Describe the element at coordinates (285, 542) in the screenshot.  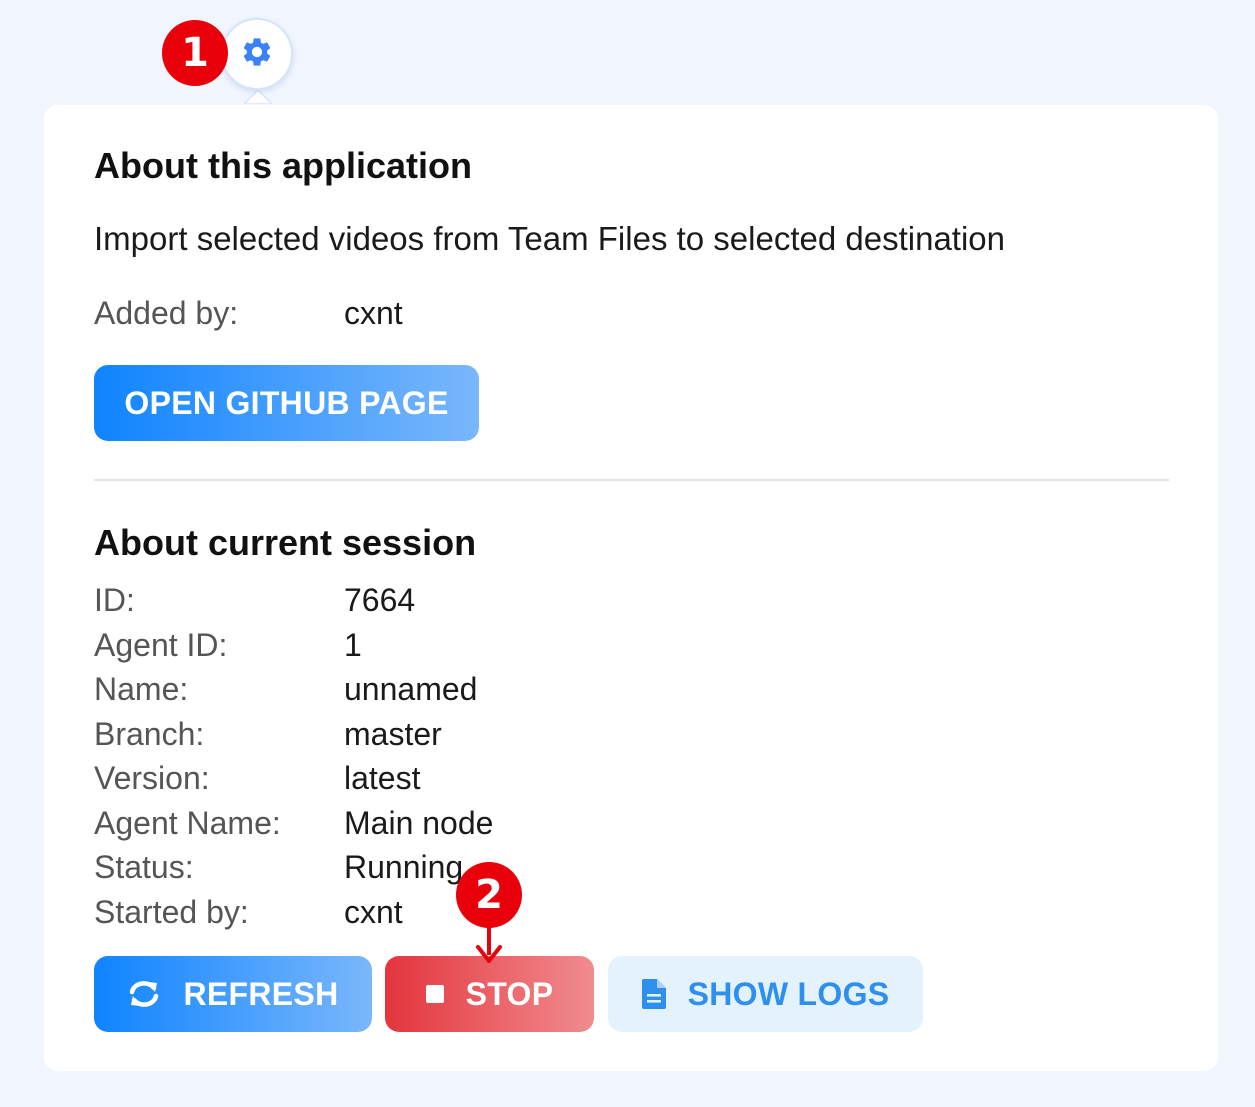
I see `about-session-title: About current session` at that location.